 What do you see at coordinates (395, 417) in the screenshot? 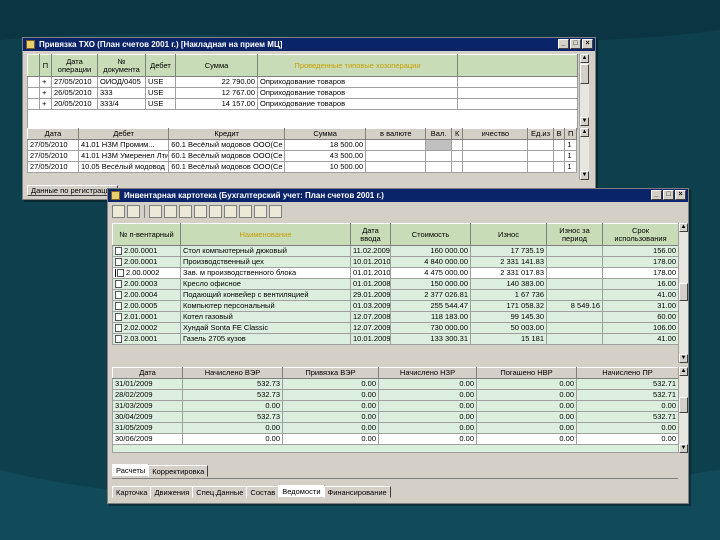
I see `table-row: 30/04/2009 532.73 0.00 0.00 0.00 532.71` at bounding box center [395, 417].